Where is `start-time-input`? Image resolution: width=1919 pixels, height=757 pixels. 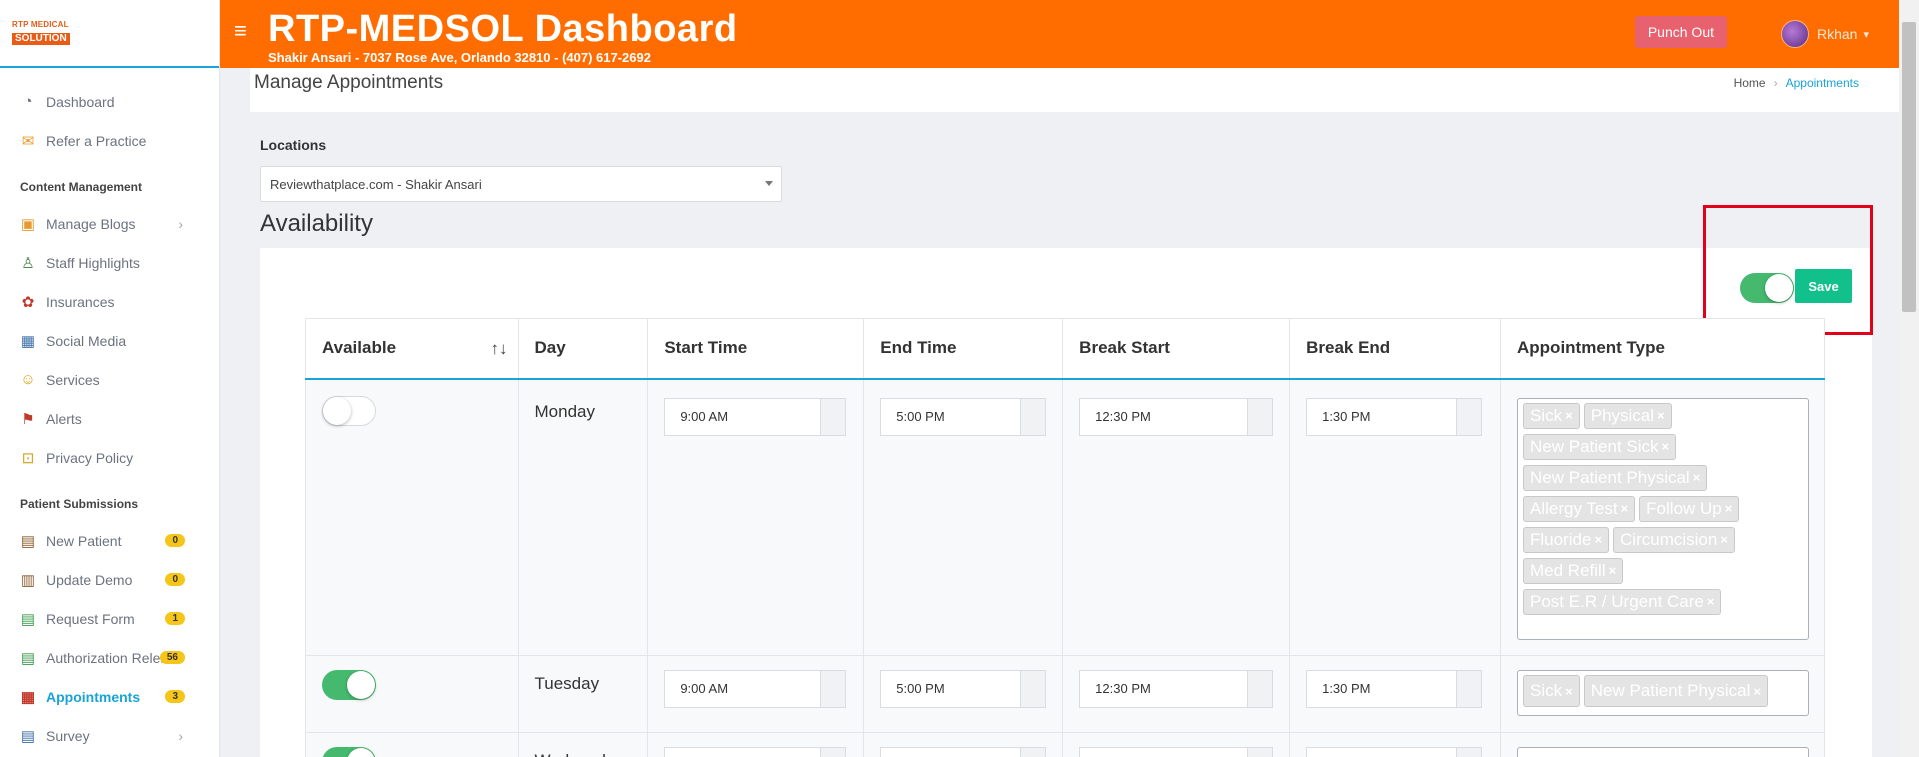 start-time-input is located at coordinates (755, 752).